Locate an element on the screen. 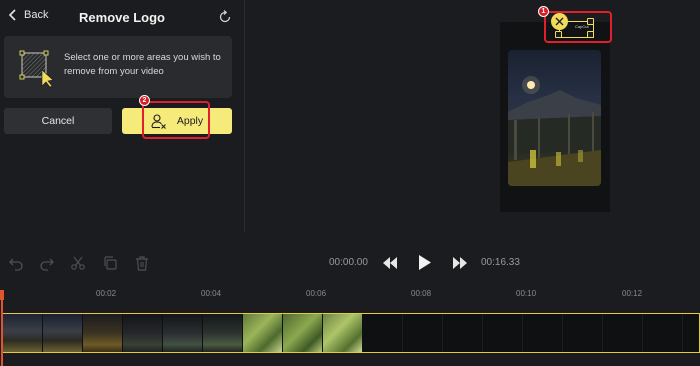 This screenshot has width=700, height=366. undo-icon is located at coordinates (16, 263).